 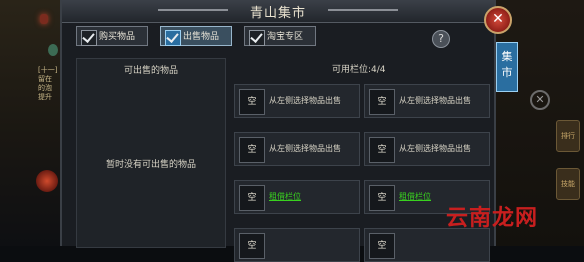 What do you see at coordinates (359, 70) in the screenshot?
I see `available-slots: 可用栏位:4/4` at bounding box center [359, 70].